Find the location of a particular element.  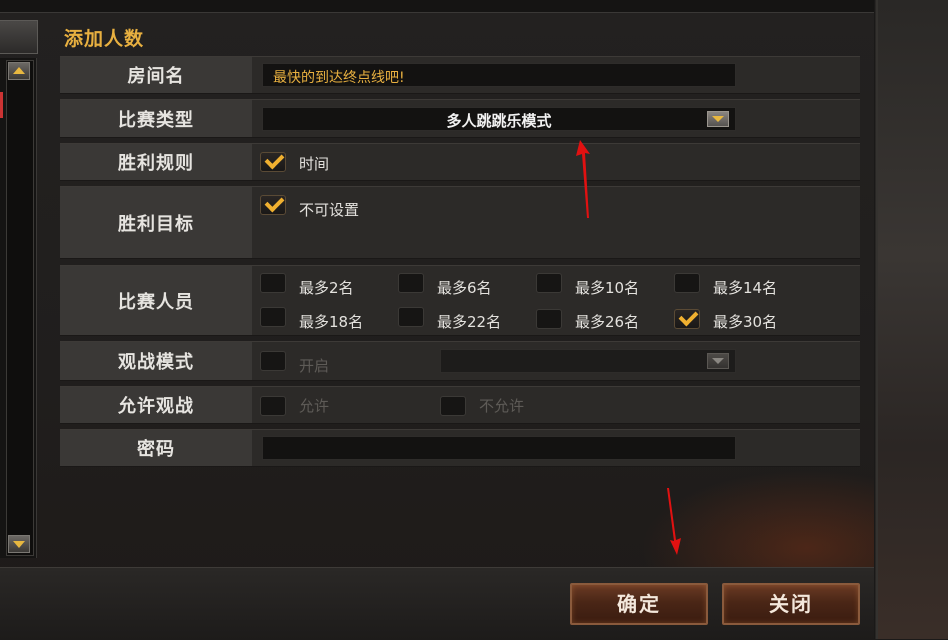

row-password: 密码 is located at coordinates (460, 448).